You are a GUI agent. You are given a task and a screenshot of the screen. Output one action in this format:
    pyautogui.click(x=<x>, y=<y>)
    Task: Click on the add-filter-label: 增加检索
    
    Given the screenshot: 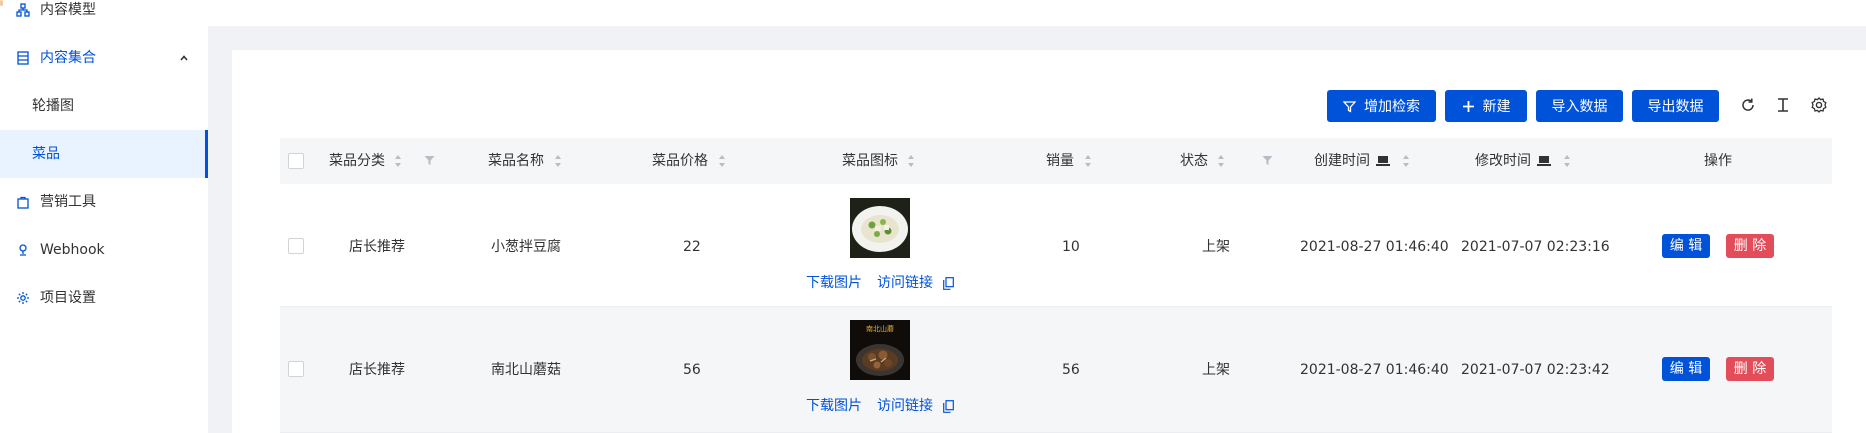 What is the action you would take?
    pyautogui.click(x=1392, y=107)
    